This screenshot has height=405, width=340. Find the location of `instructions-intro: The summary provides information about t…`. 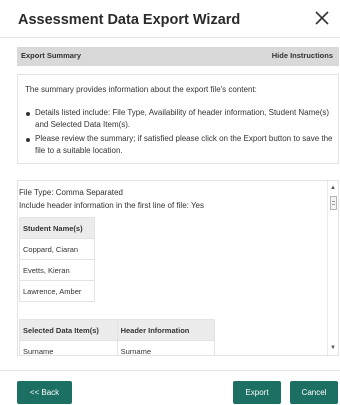

instructions-intro: The summary provides information about t… is located at coordinates (141, 89).